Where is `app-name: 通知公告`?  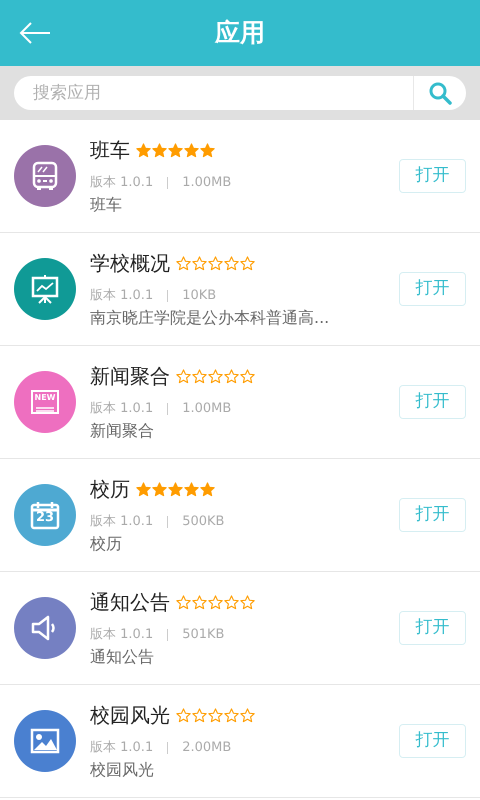
app-name: 通知公告 is located at coordinates (130, 602).